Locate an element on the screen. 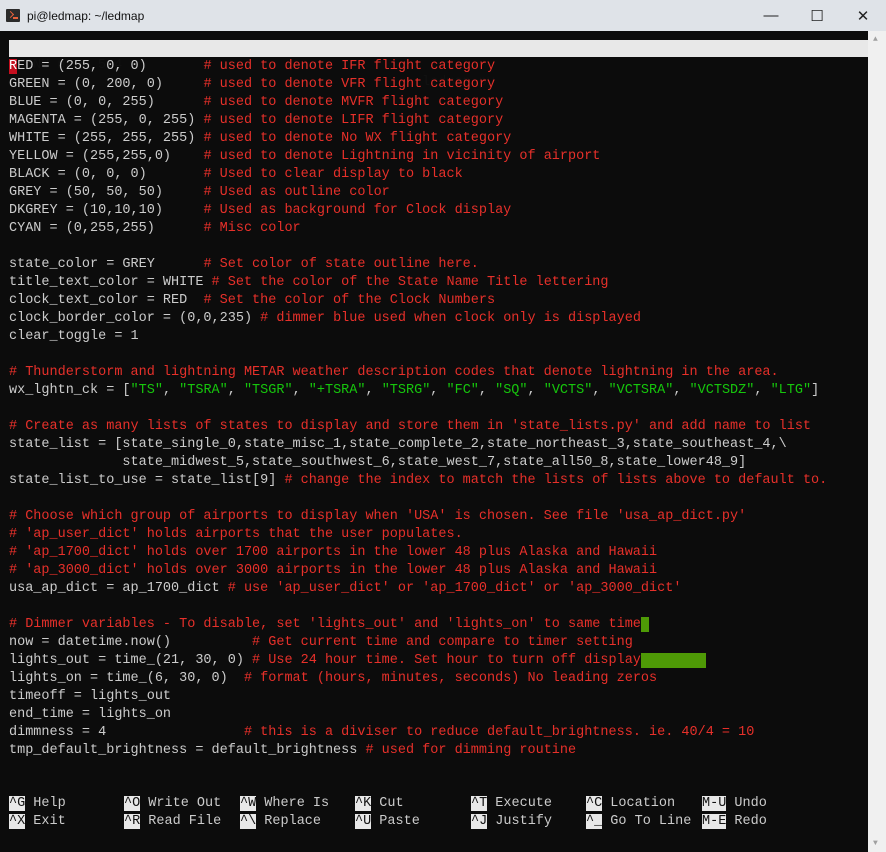  shortcut-justify: ^J Justify is located at coordinates (511, 822).